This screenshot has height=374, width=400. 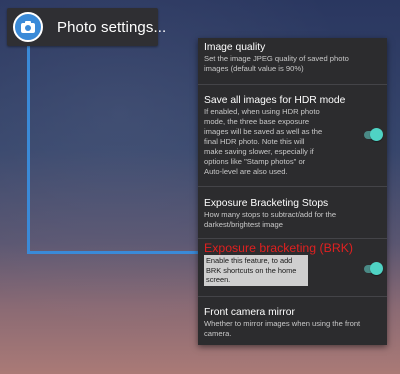 I want to click on setting-title: Front camera mirror, so click(x=249, y=312).